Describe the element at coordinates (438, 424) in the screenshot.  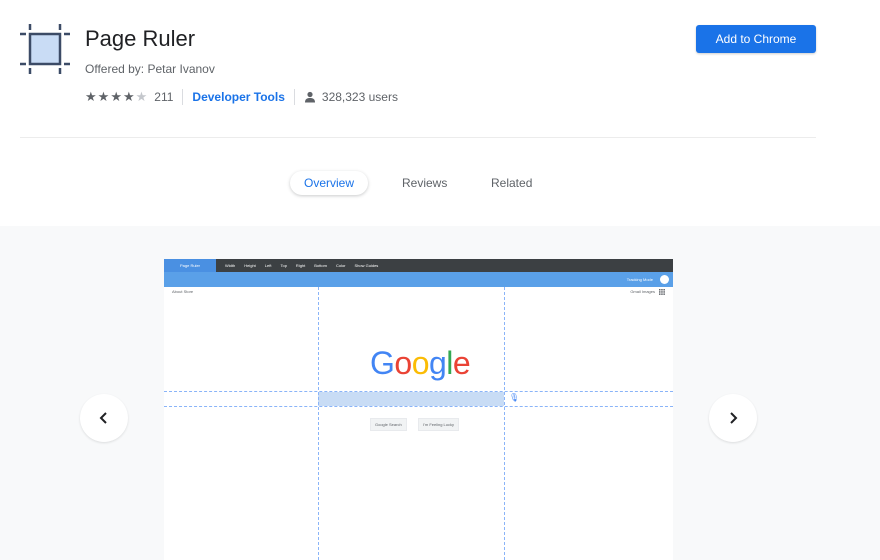
I see `feeling-lucky-button: I'm Feeling Lucky` at that location.